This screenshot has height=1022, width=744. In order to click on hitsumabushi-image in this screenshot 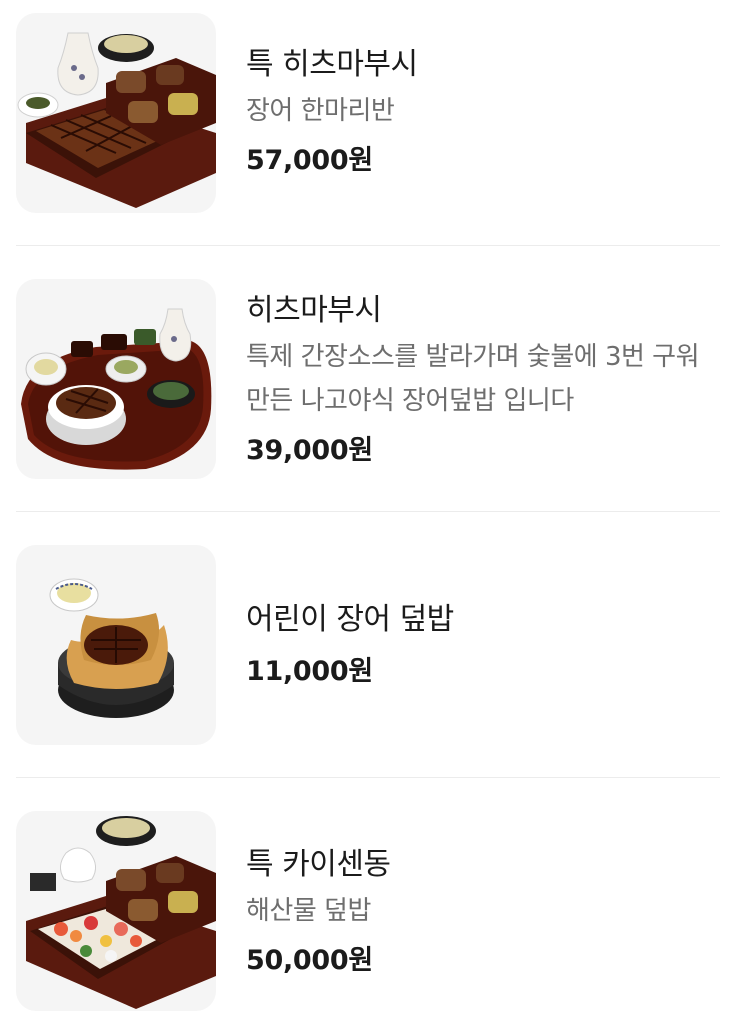, I will do `click(116, 389)`.